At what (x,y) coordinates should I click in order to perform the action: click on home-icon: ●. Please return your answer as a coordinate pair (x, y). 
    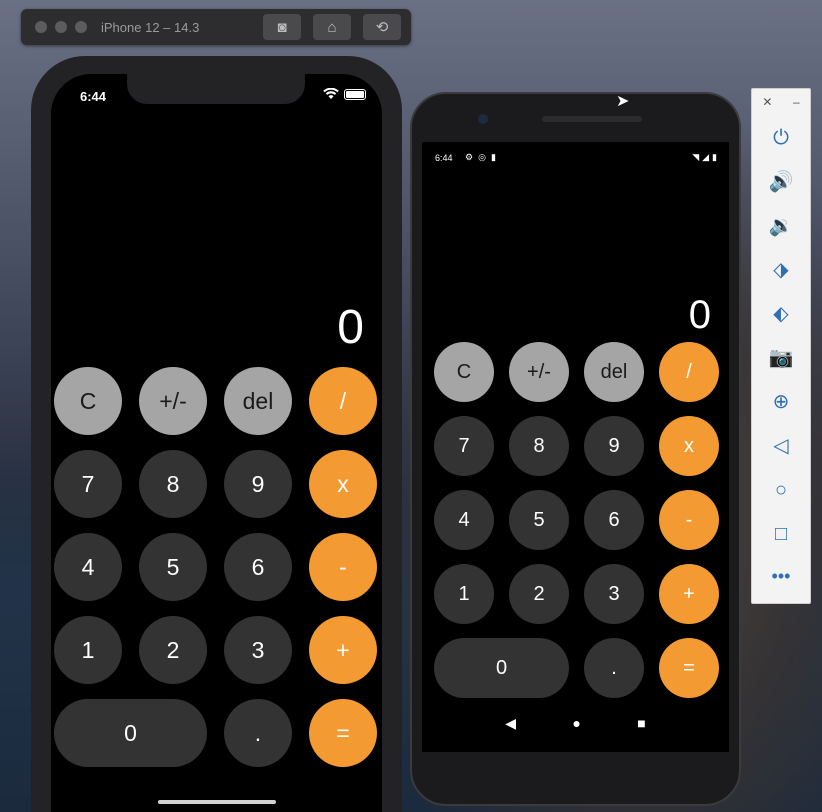
    Looking at the image, I should click on (576, 723).